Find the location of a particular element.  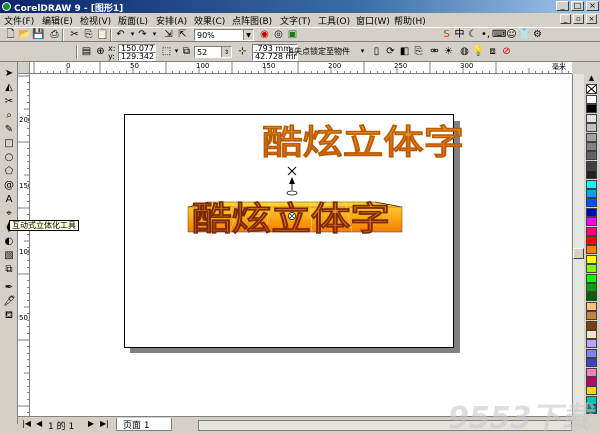

vanishing-point-combo: 消失点锁定至物件 is located at coordinates (319, 52).